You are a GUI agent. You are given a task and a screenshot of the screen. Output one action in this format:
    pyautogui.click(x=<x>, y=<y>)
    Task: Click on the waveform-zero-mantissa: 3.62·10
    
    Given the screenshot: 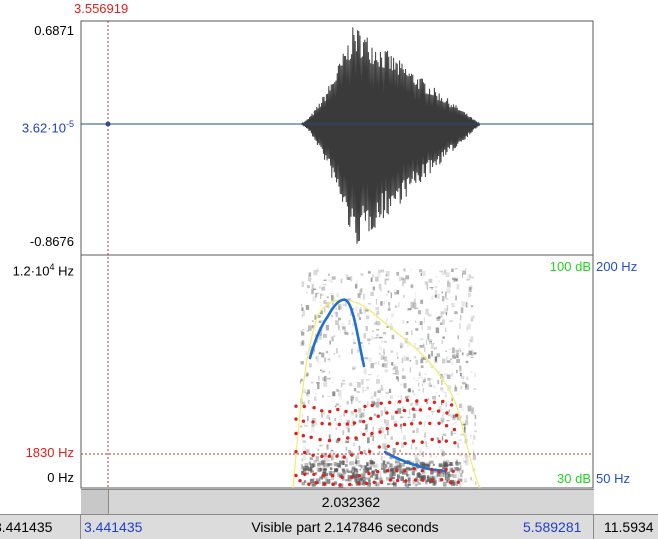 What is the action you would take?
    pyautogui.click(x=43, y=128)
    